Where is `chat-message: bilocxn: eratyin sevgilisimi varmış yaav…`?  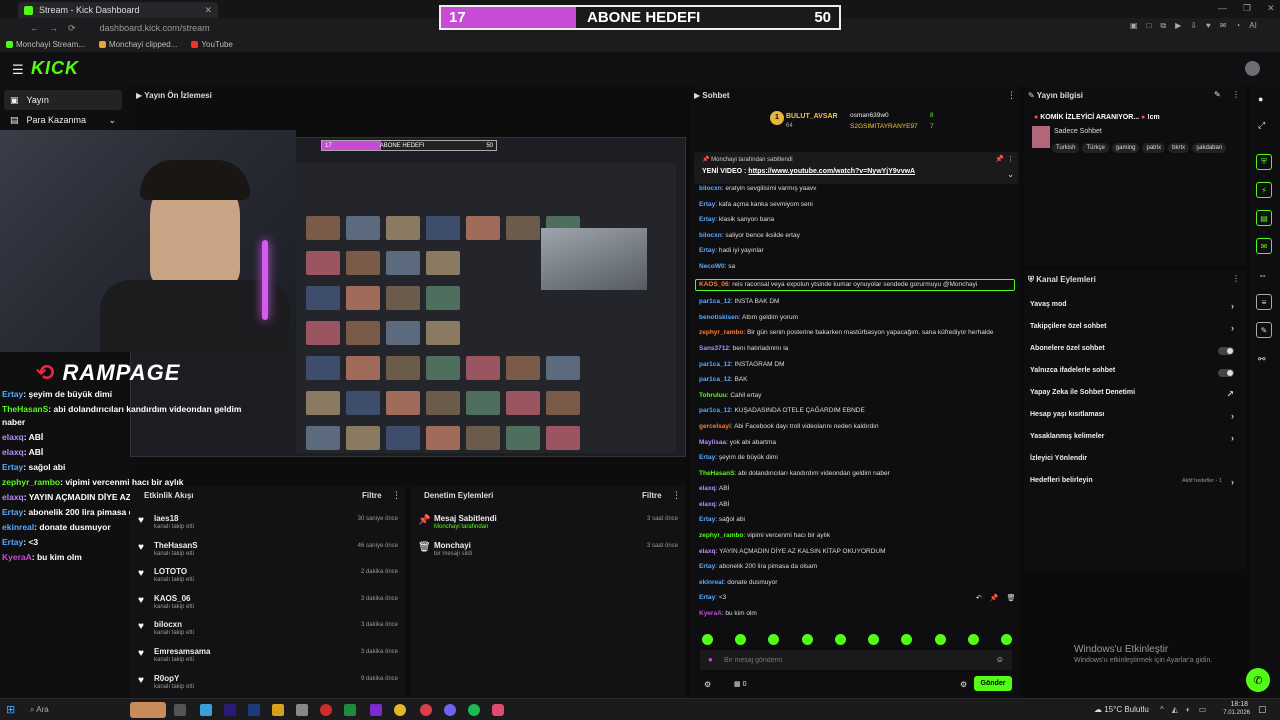
chat-message: bilocxn: eratyin sevgilisimi varmış yaav… is located at coordinates (857, 189).